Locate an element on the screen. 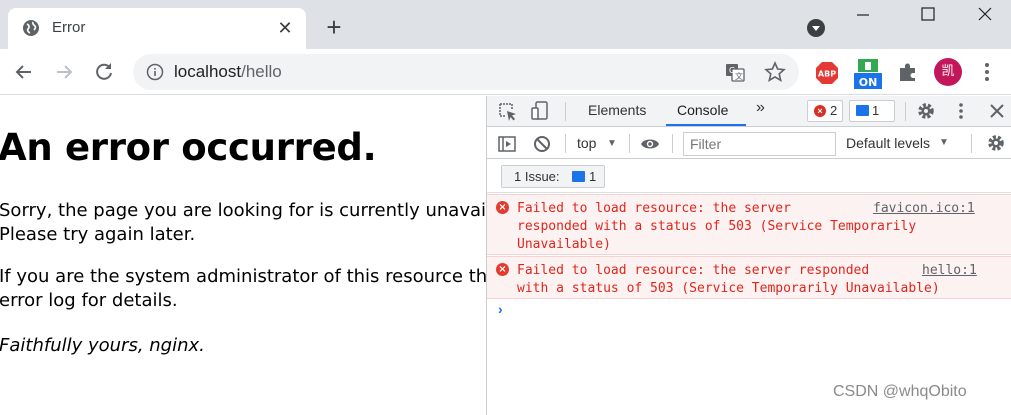 Image resolution: width=1011 pixels, height=415 pixels. tab-console: Console is located at coordinates (702, 110).